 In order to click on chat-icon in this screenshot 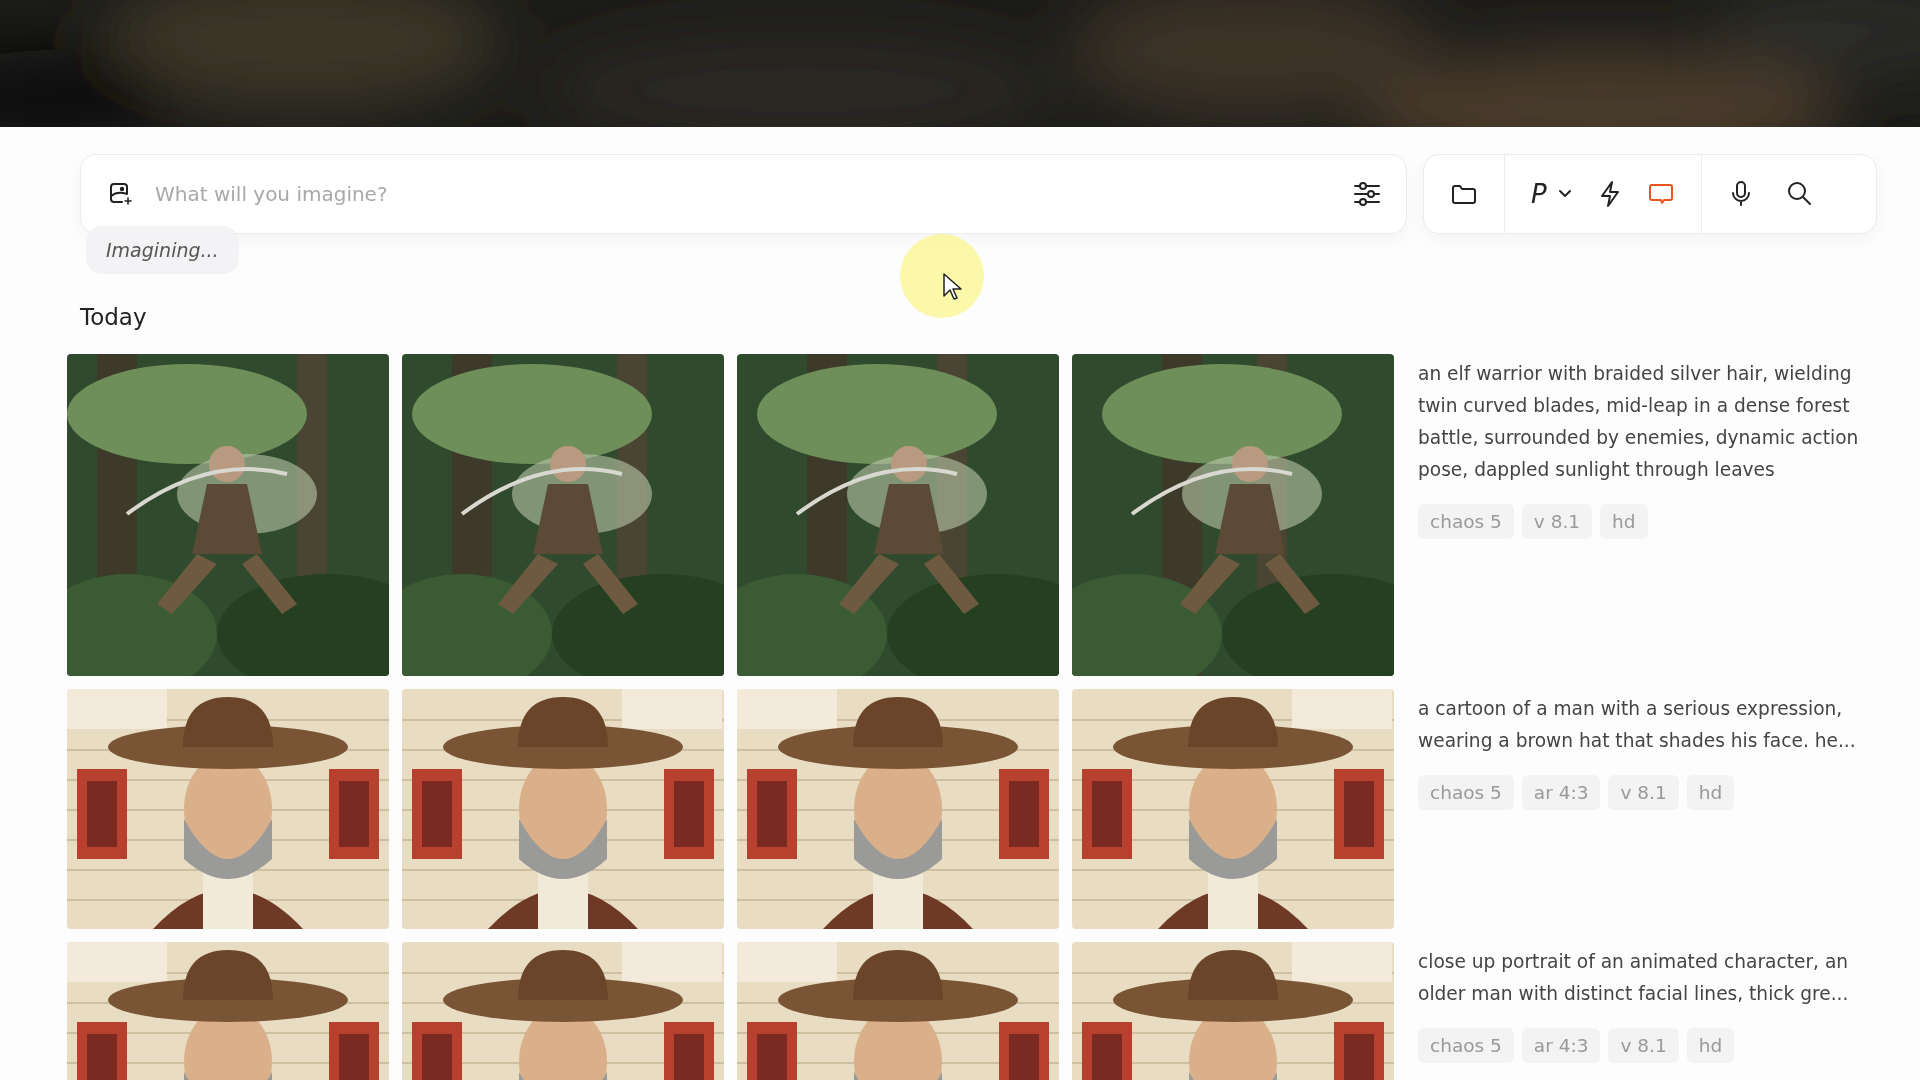, I will do `click(1660, 194)`.